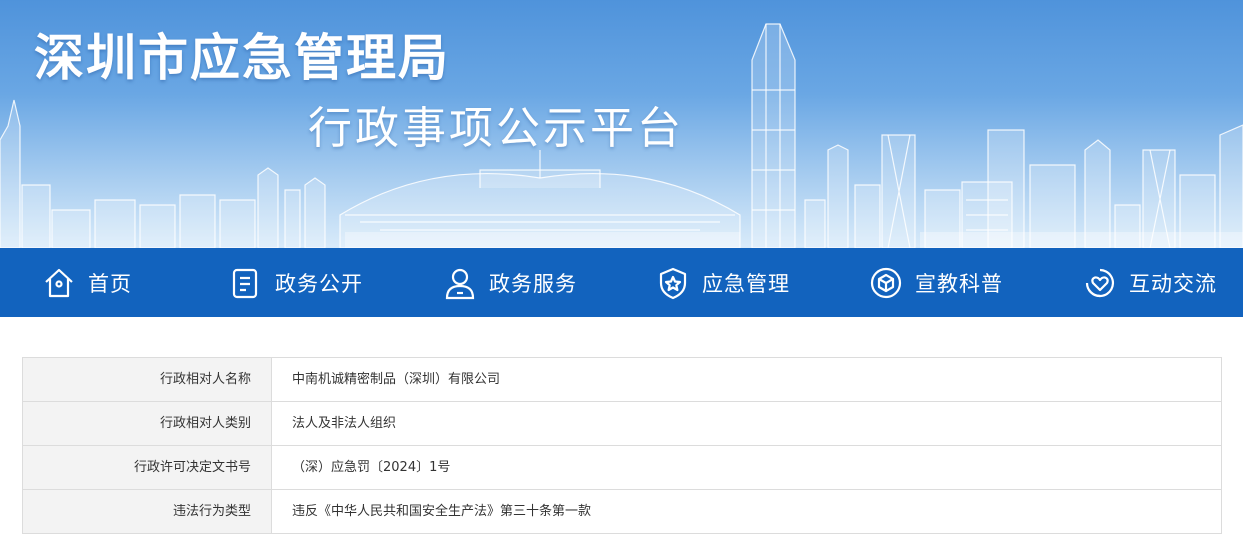 The image size is (1243, 534). What do you see at coordinates (496, 128) in the screenshot?
I see `platform-title: 行政事项公示平台` at bounding box center [496, 128].